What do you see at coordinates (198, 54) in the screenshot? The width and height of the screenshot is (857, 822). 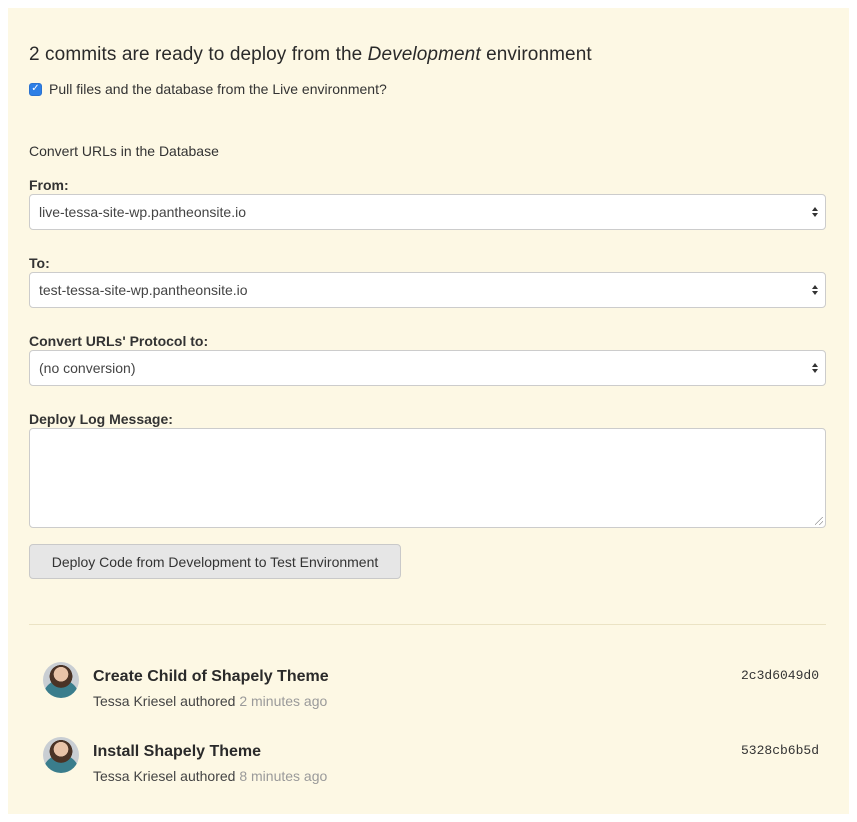 I see `title-prefix: 2 commits are ready to deploy from the` at bounding box center [198, 54].